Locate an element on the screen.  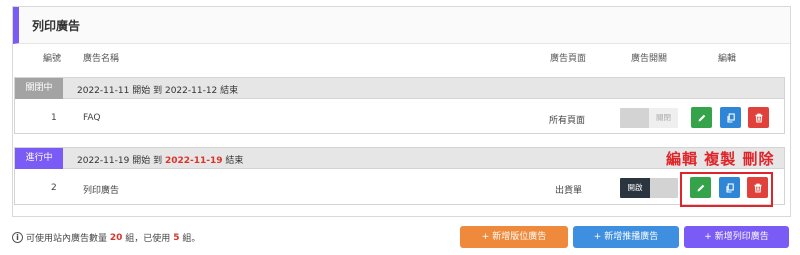
date-range: 2022-11-19 開始 到 2022-11-19 結束 is located at coordinates (160, 159).